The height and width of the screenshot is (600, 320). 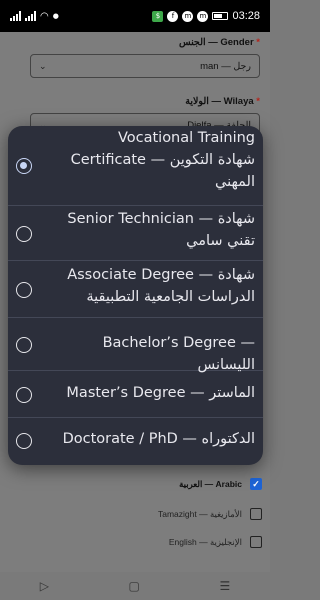 I want to click on language-item-tamazight: Tamazight — الأمازيغية, so click(x=210, y=514).